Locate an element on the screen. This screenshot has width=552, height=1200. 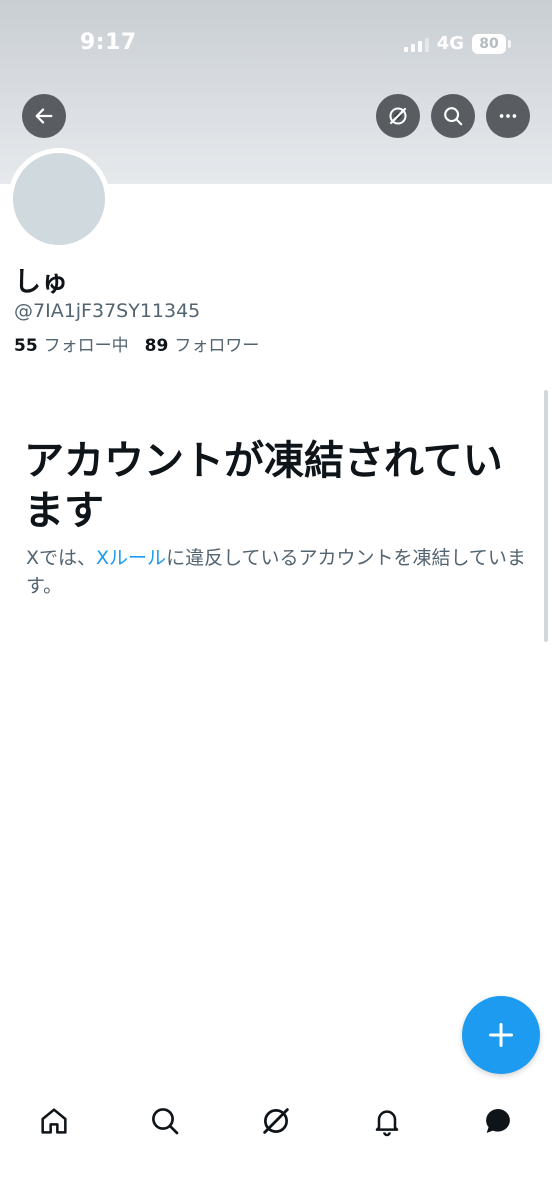
followers-label: フォロワー is located at coordinates (217, 346).